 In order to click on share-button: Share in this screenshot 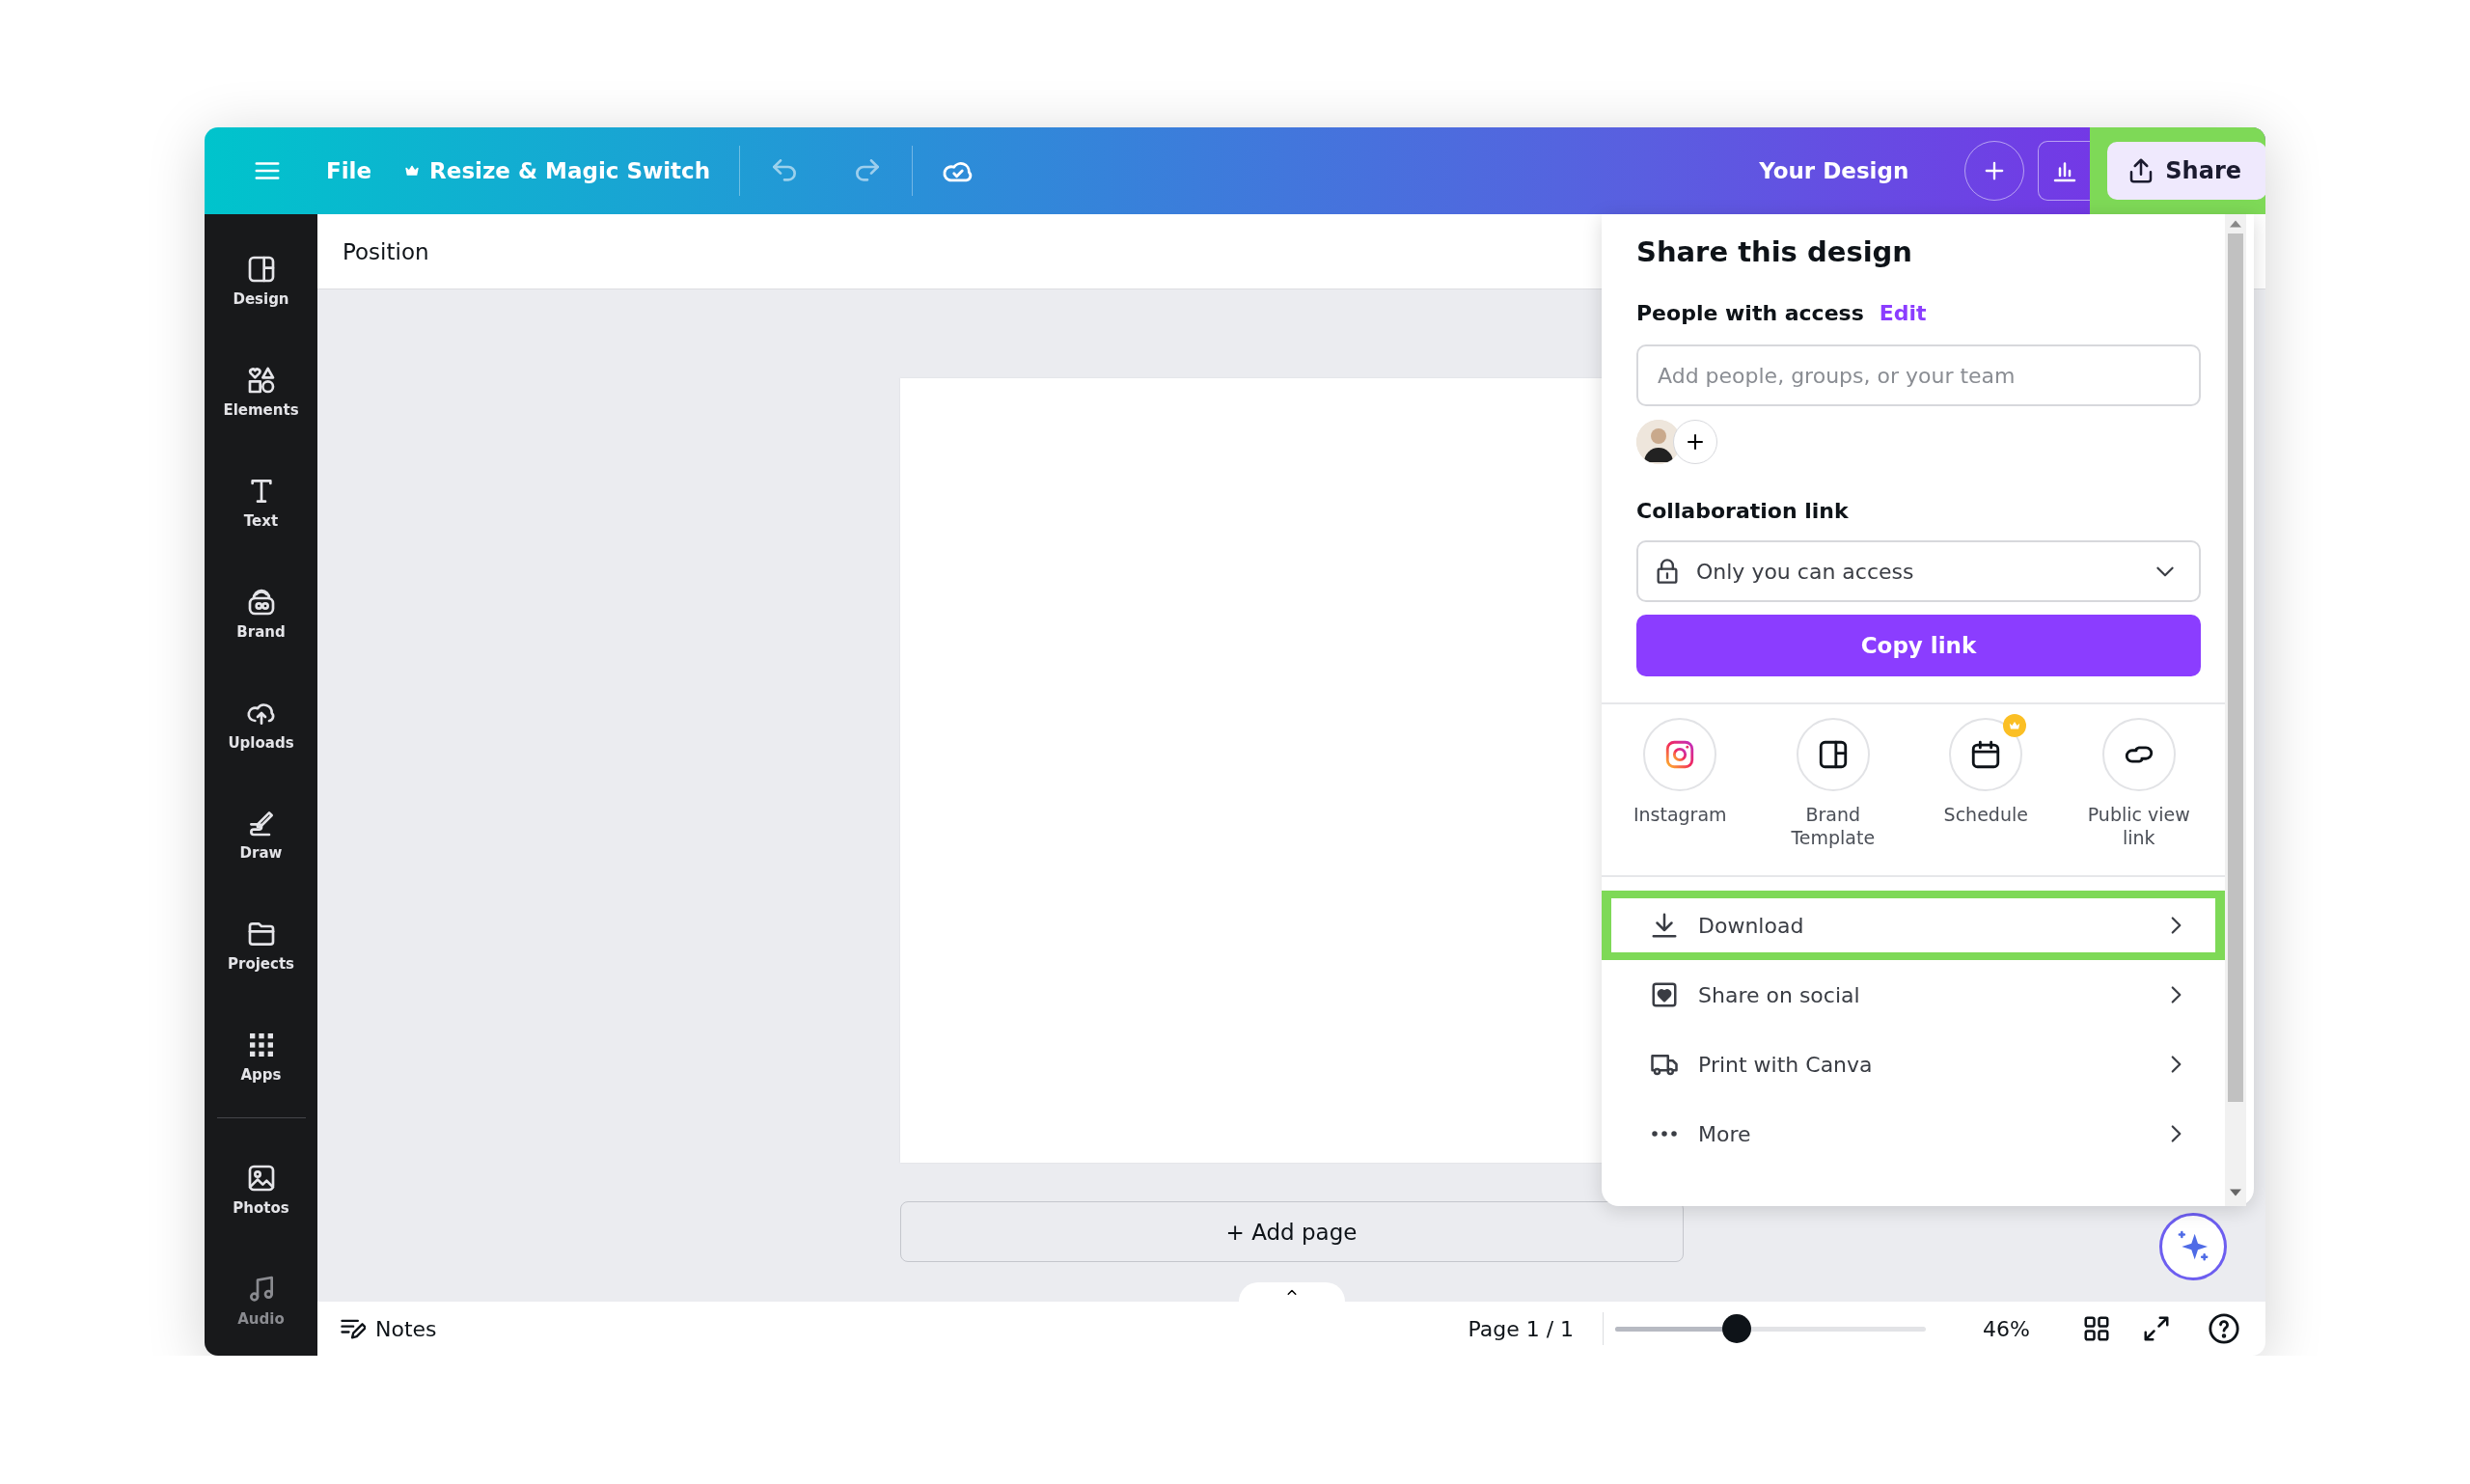, I will do `click(2186, 171)`.